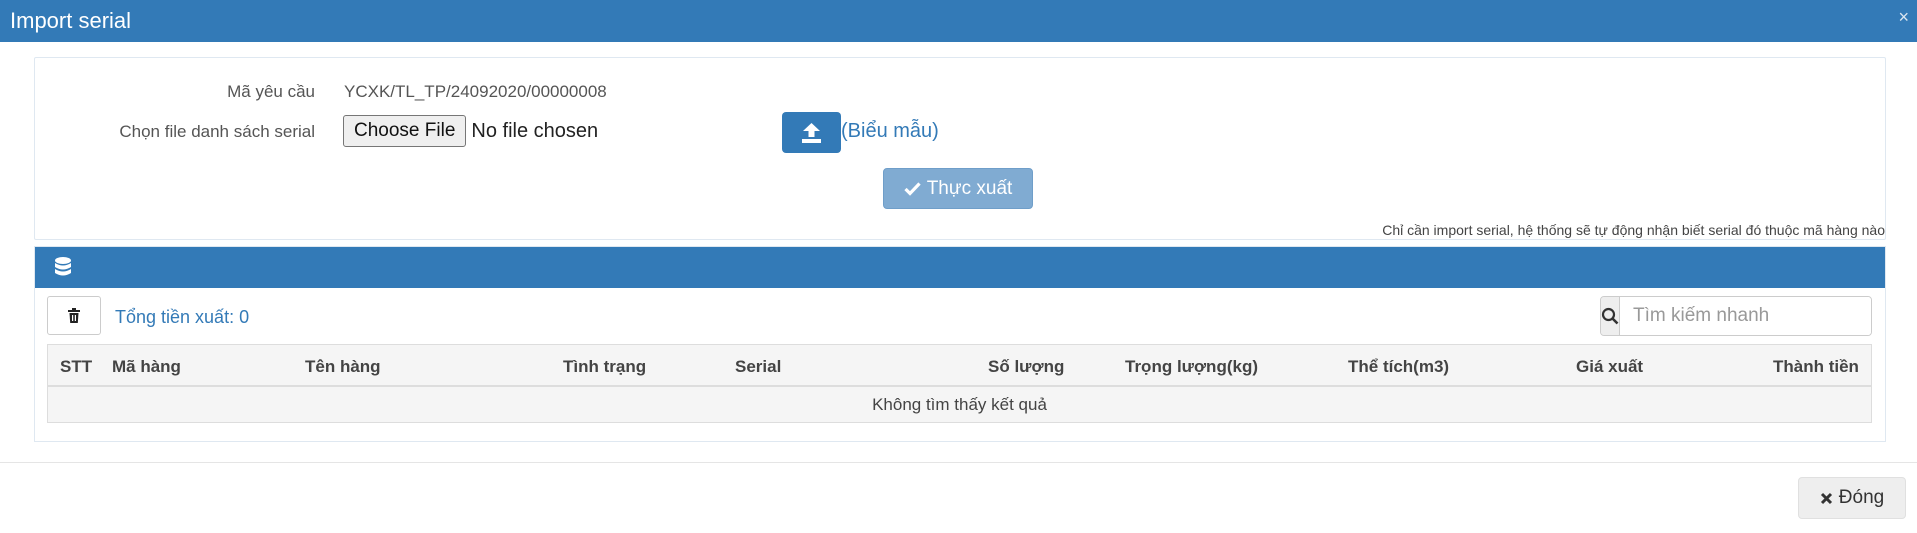  I want to click on submit-label: Thực xuất, so click(969, 188).